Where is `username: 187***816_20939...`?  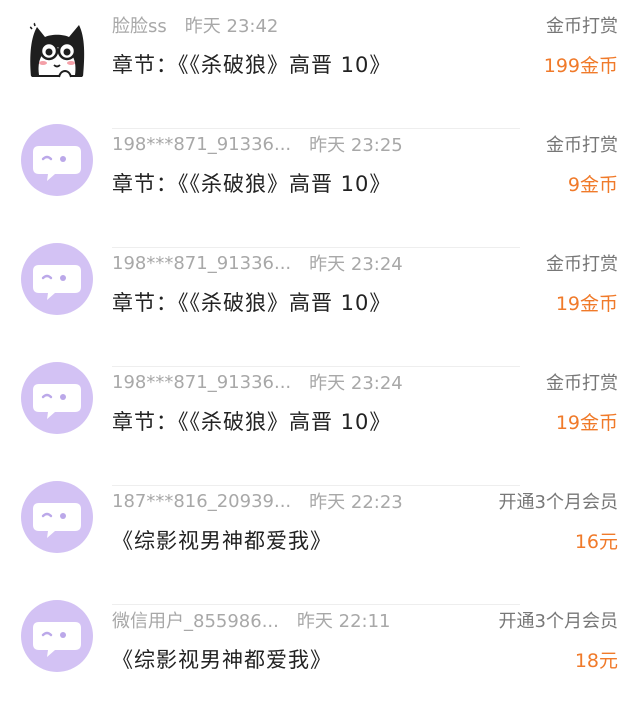
username: 187***816_20939... is located at coordinates (201, 501).